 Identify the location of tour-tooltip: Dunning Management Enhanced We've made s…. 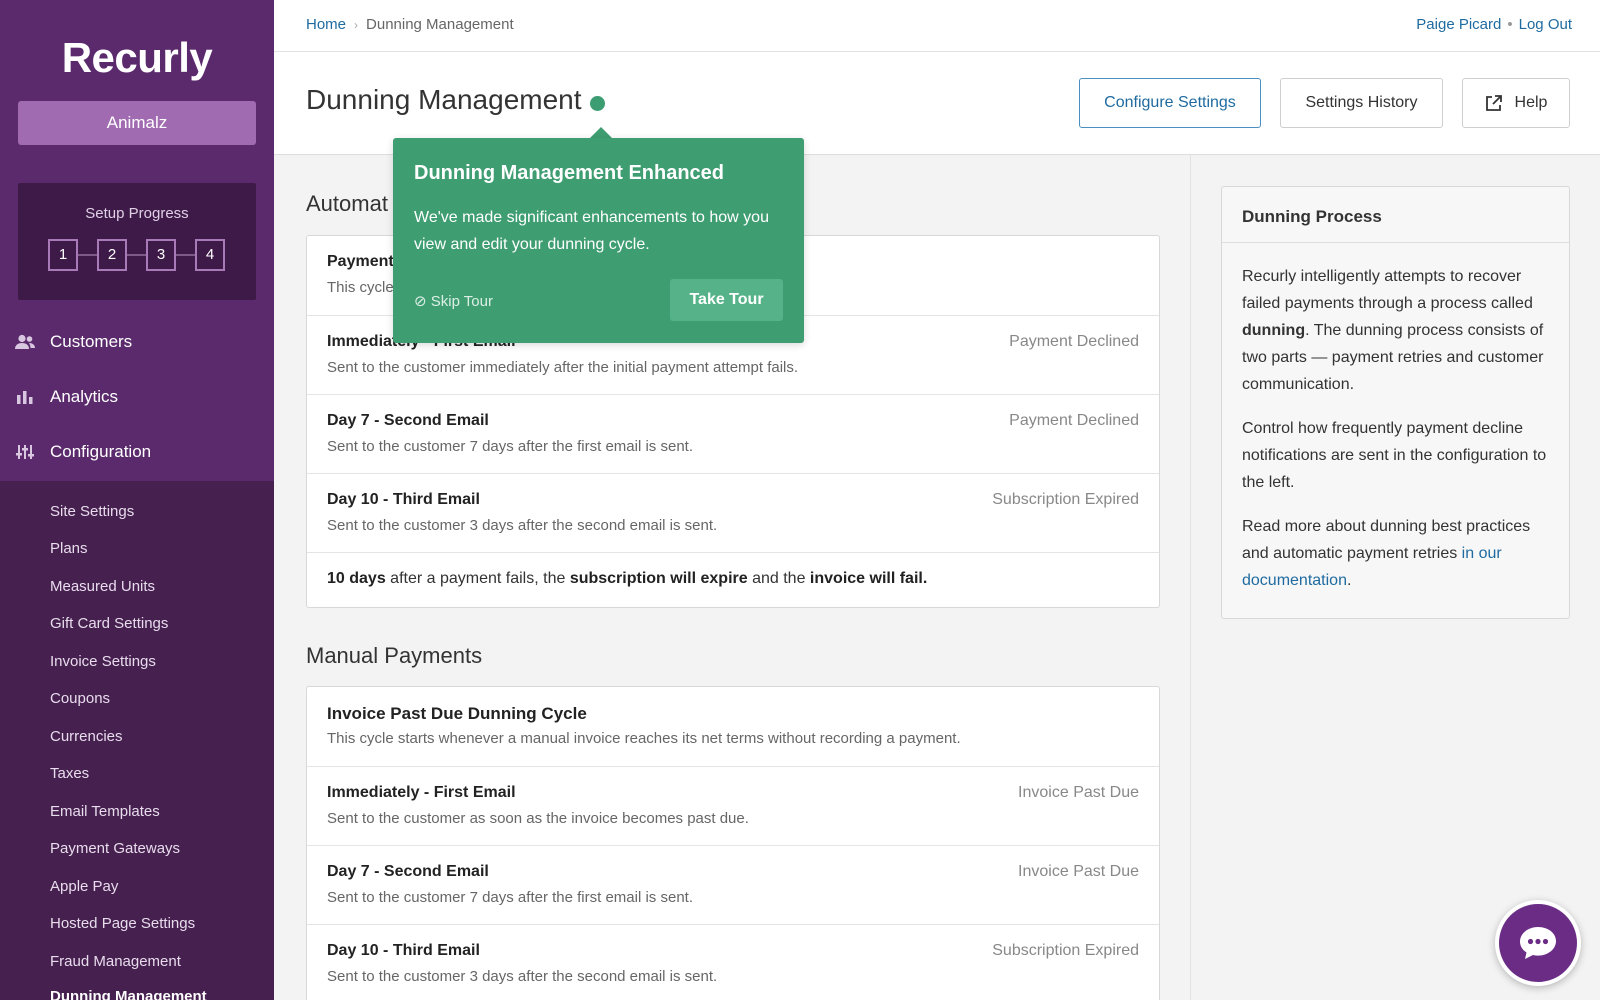
(598, 240).